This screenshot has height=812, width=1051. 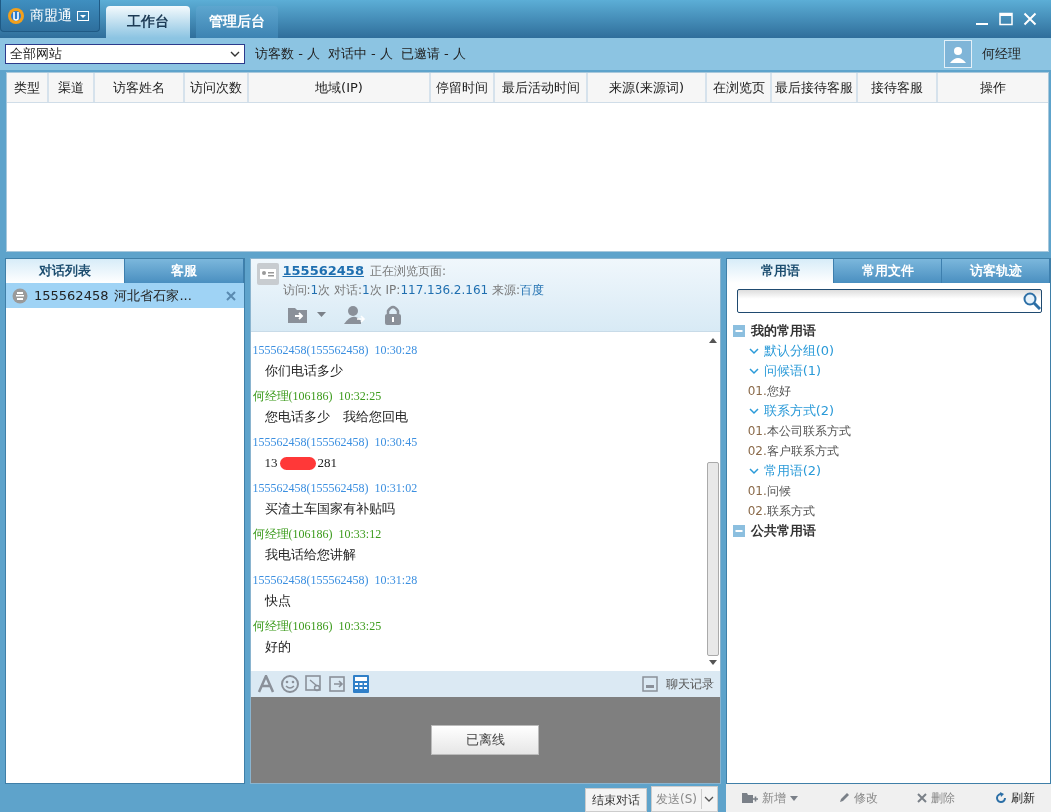 What do you see at coordinates (888, 331) in the screenshot?
I see `tree-root-item: 我的常用语` at bounding box center [888, 331].